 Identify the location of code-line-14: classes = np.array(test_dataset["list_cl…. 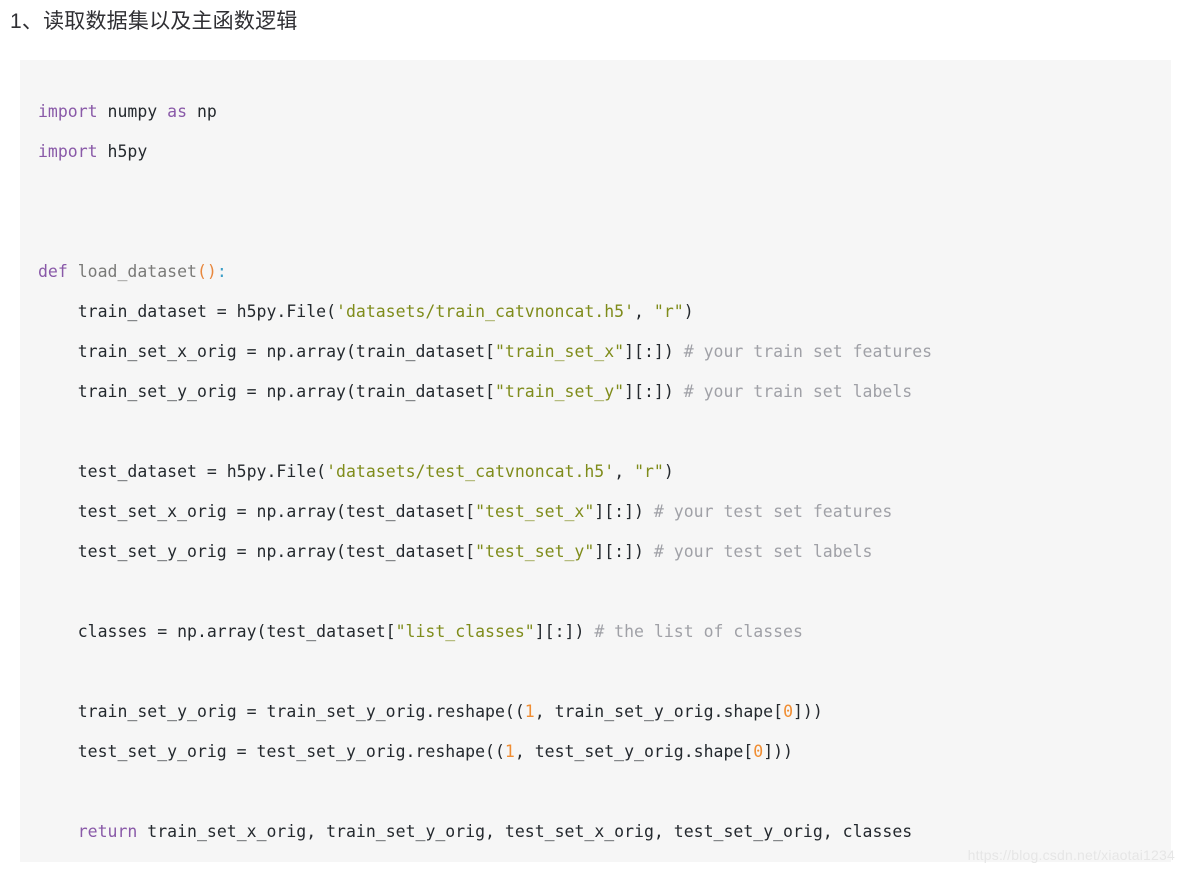
(604, 632).